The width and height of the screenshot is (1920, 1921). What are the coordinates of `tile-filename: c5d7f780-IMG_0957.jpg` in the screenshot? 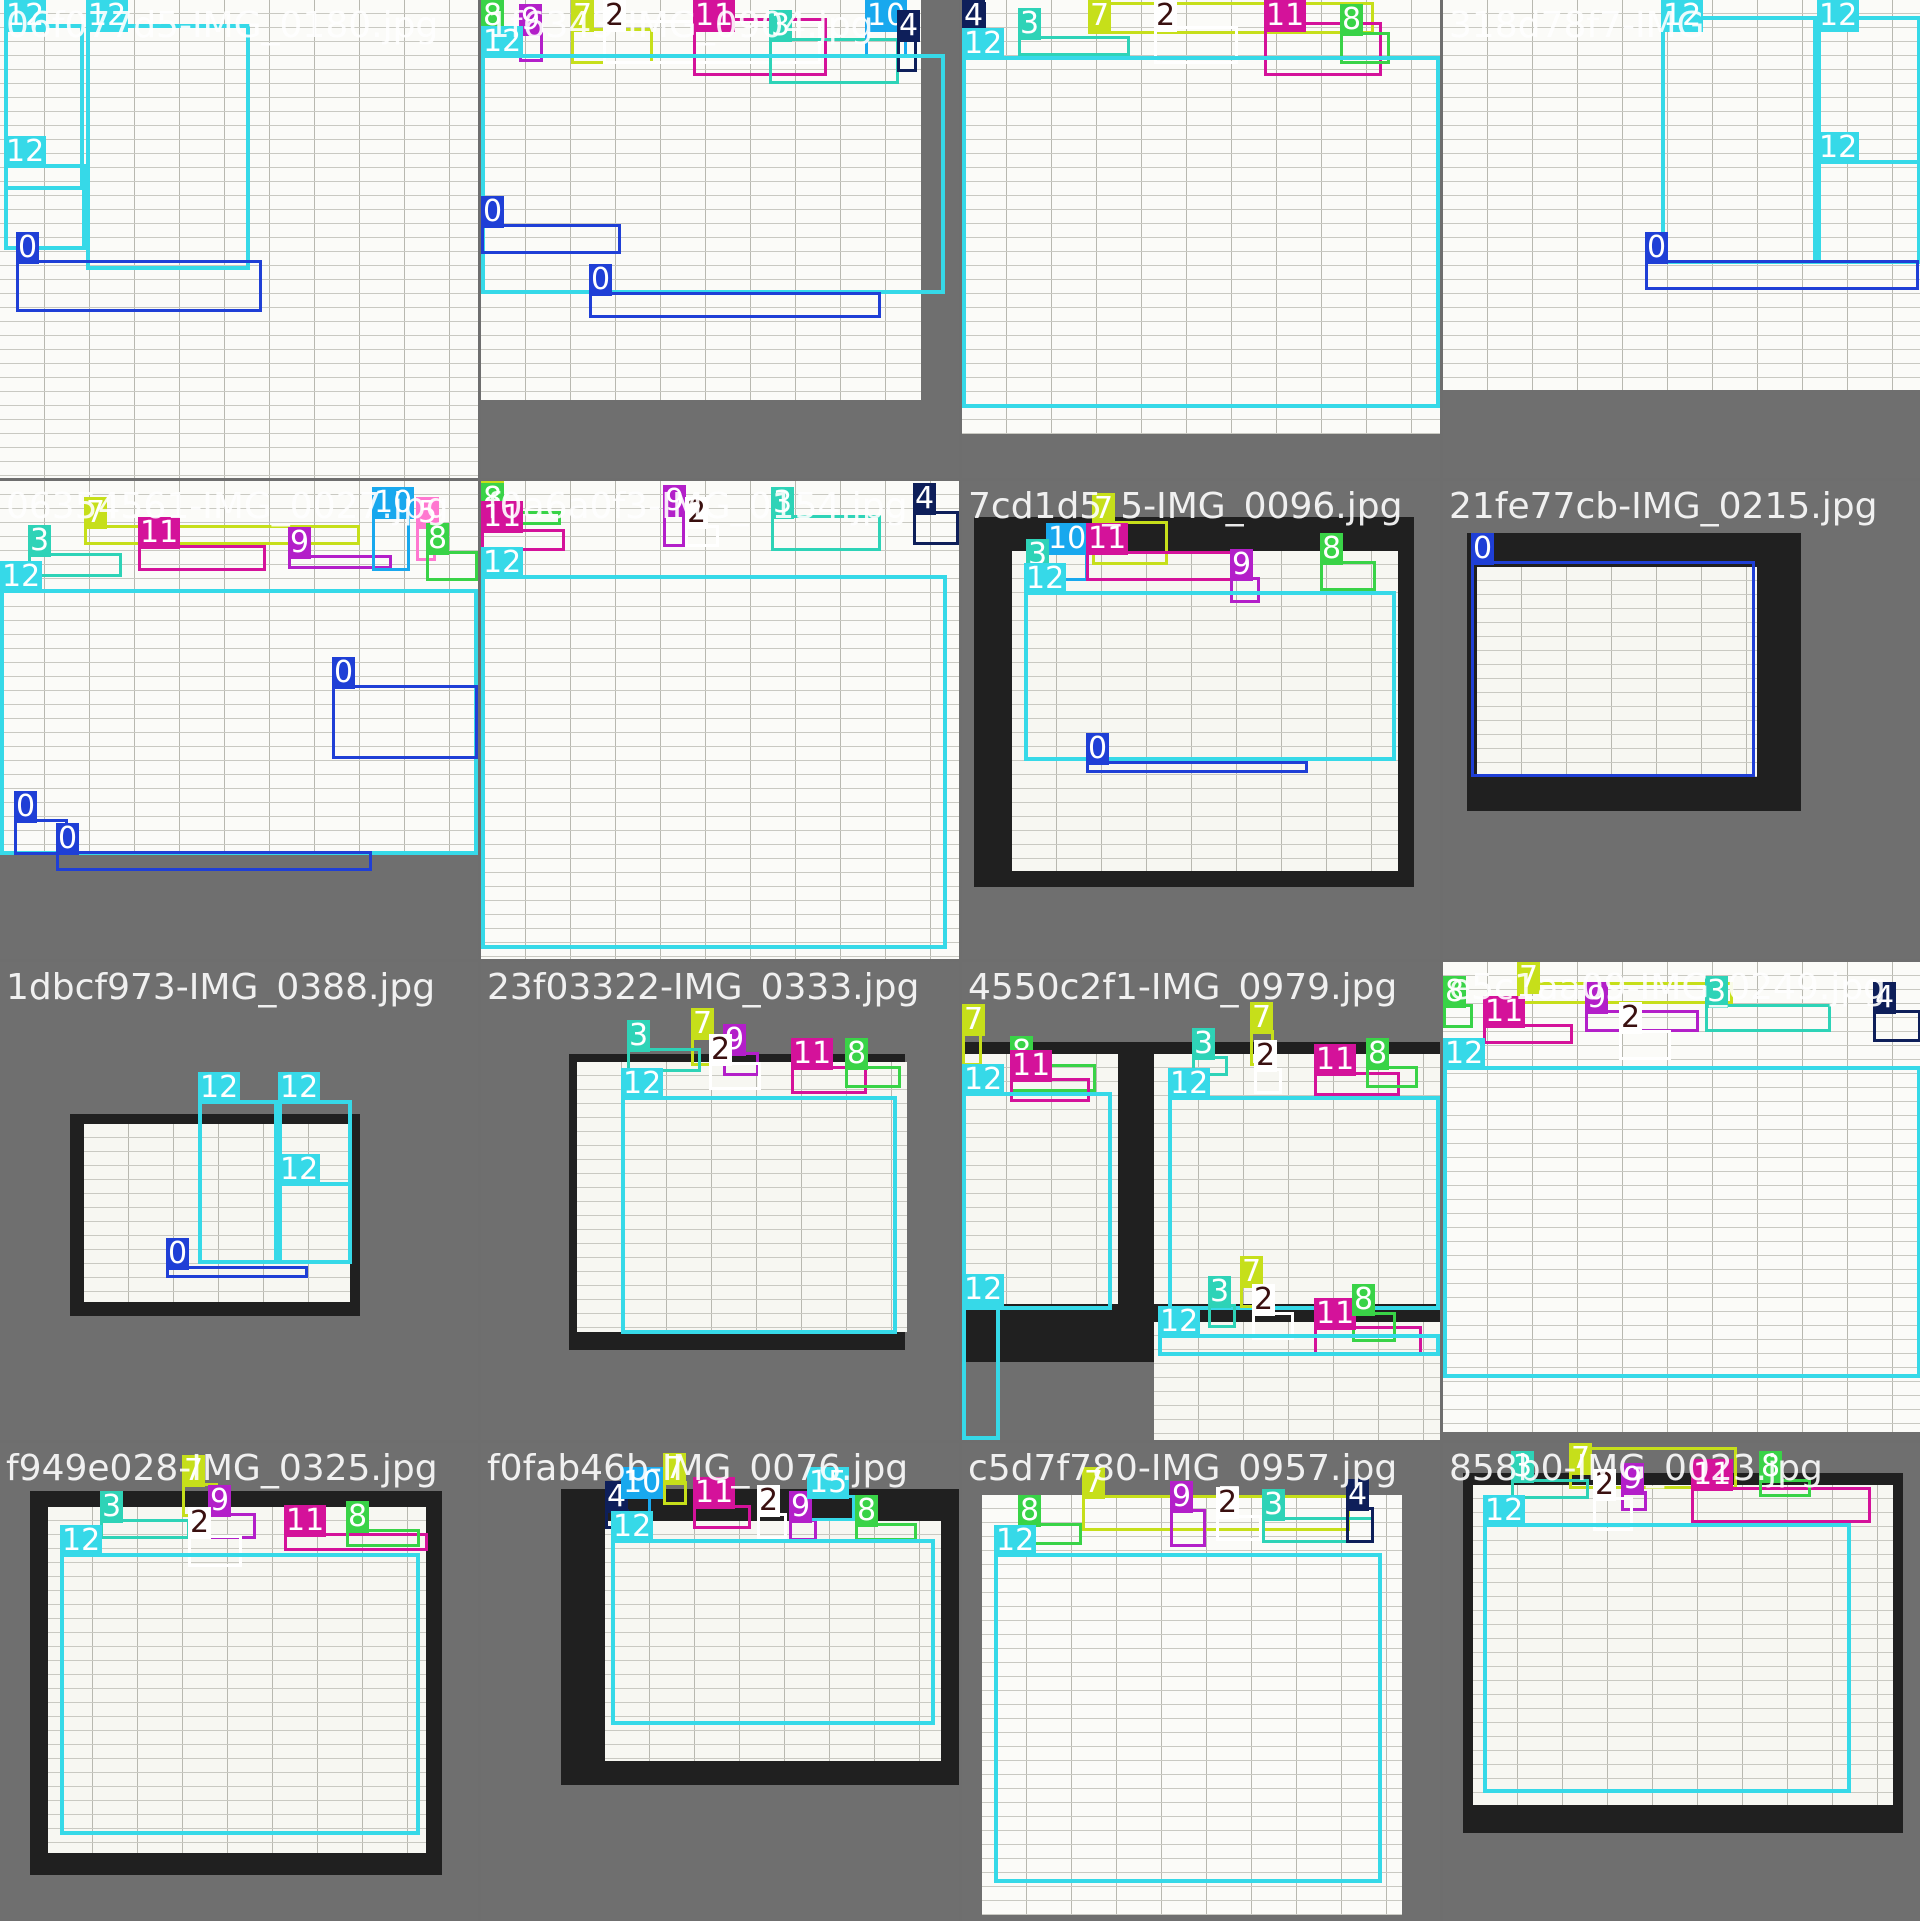 It's located at (1183, 1468).